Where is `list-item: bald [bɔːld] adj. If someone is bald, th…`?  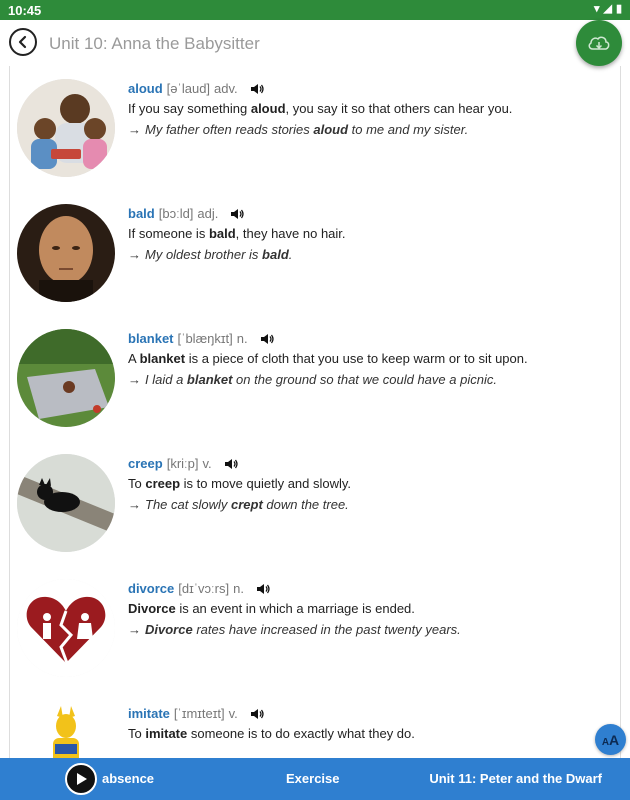 list-item: bald [bɔːld] adj. If someone is bald, th… is located at coordinates (315, 259).